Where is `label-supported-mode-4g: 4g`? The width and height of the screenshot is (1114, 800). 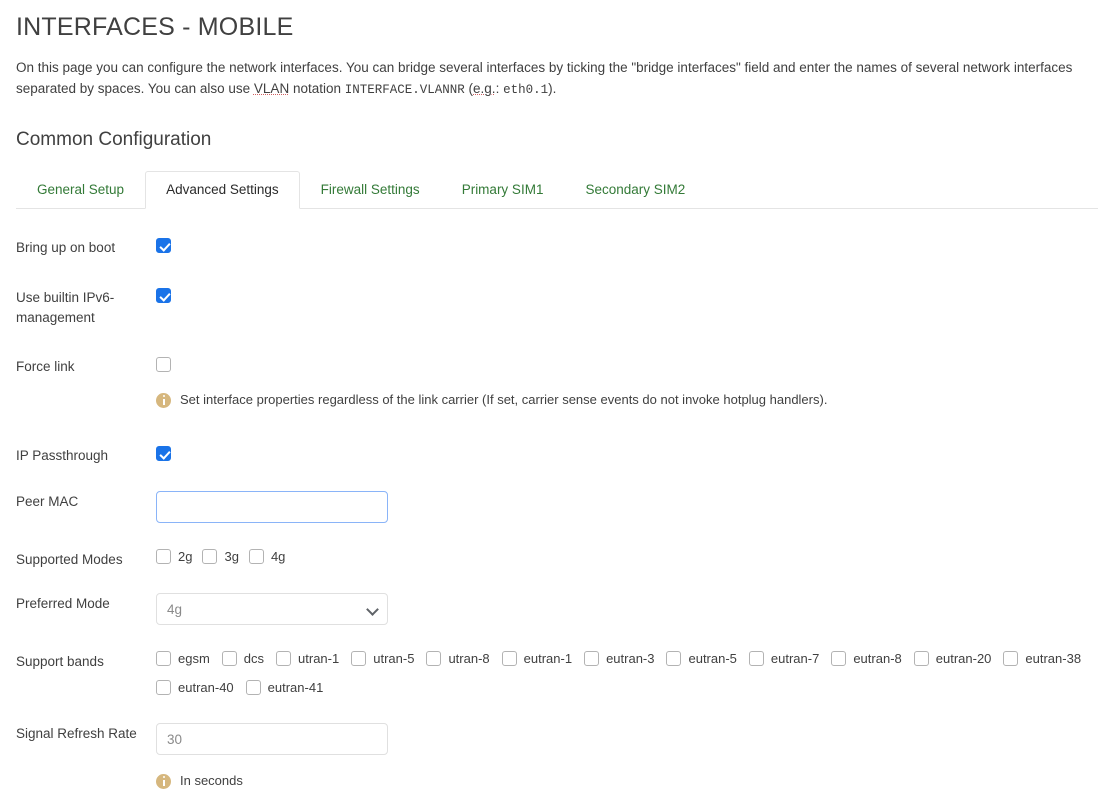 label-supported-mode-4g: 4g is located at coordinates (278, 556).